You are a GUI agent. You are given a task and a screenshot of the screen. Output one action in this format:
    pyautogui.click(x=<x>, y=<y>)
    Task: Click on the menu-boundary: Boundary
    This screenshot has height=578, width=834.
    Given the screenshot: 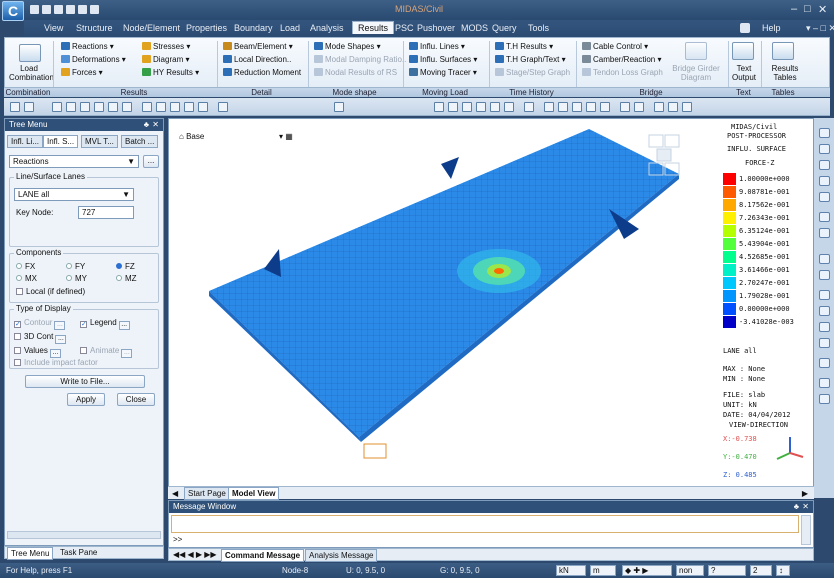 What is the action you would take?
    pyautogui.click(x=253, y=28)
    